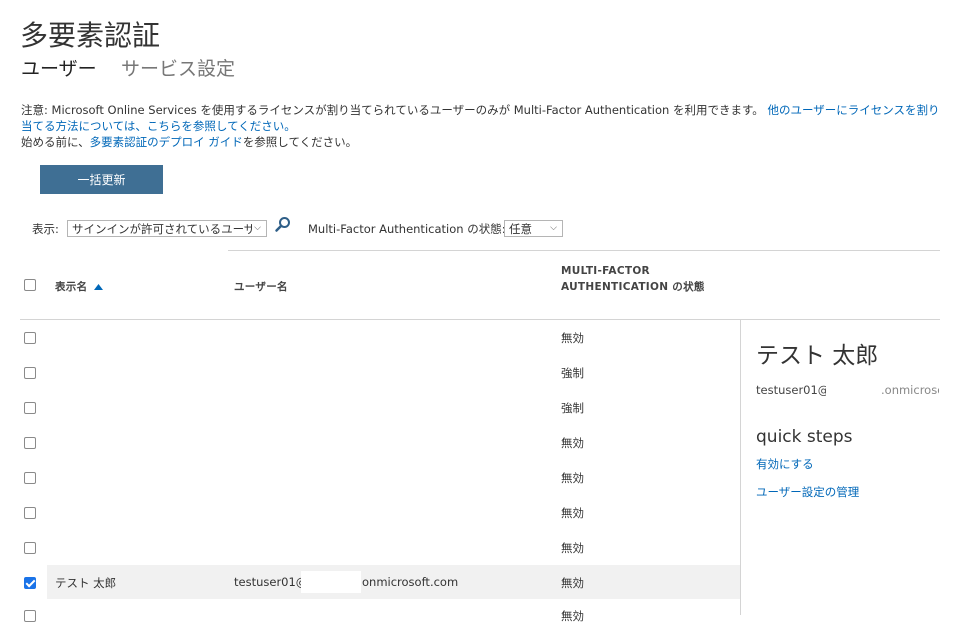 Image resolution: width=963 pixels, height=624 pixels. What do you see at coordinates (300, 142) in the screenshot?
I see `notice-text-3: を参照してください。` at bounding box center [300, 142].